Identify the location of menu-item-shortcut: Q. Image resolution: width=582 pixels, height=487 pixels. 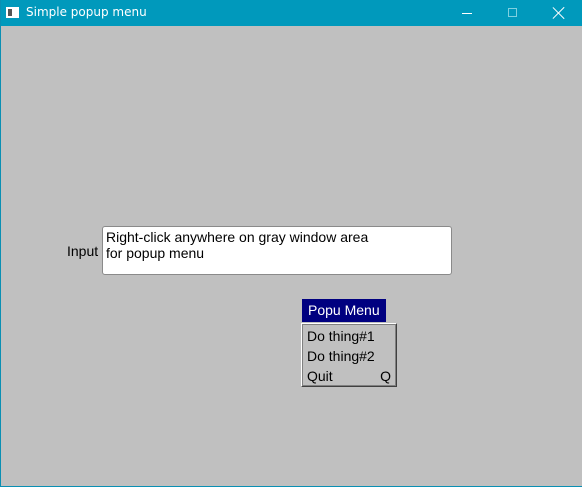
(385, 376).